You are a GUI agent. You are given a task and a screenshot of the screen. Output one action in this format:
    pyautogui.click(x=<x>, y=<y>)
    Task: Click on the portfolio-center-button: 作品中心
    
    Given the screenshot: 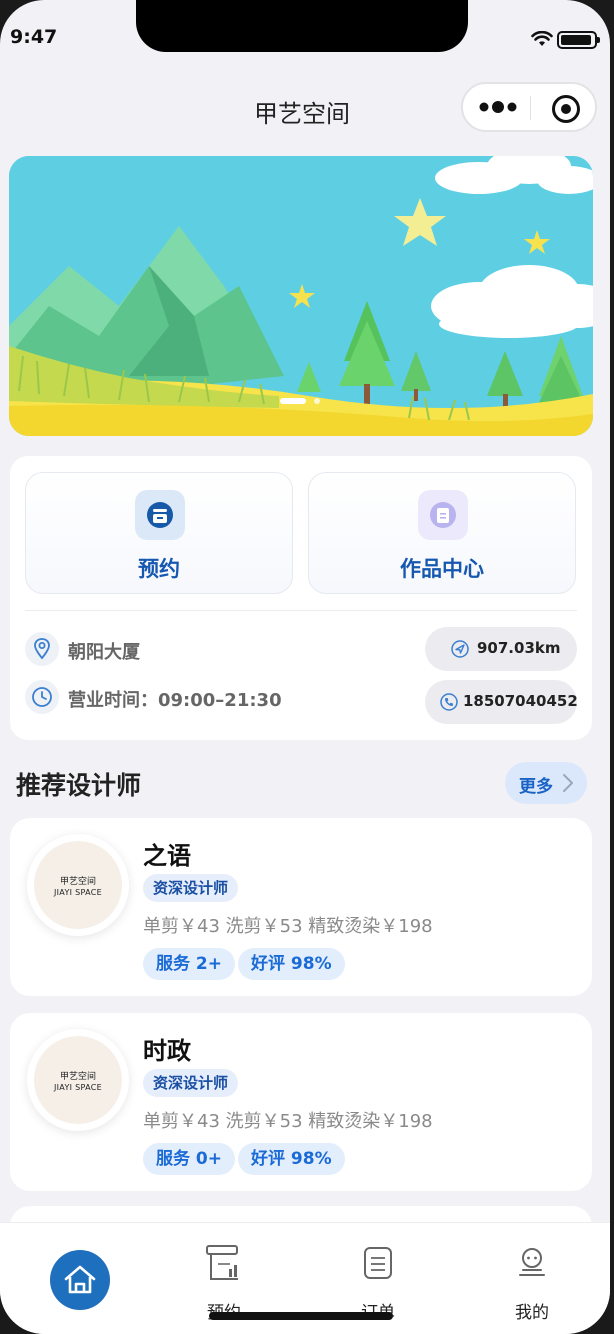 What is the action you would take?
    pyautogui.click(x=442, y=533)
    